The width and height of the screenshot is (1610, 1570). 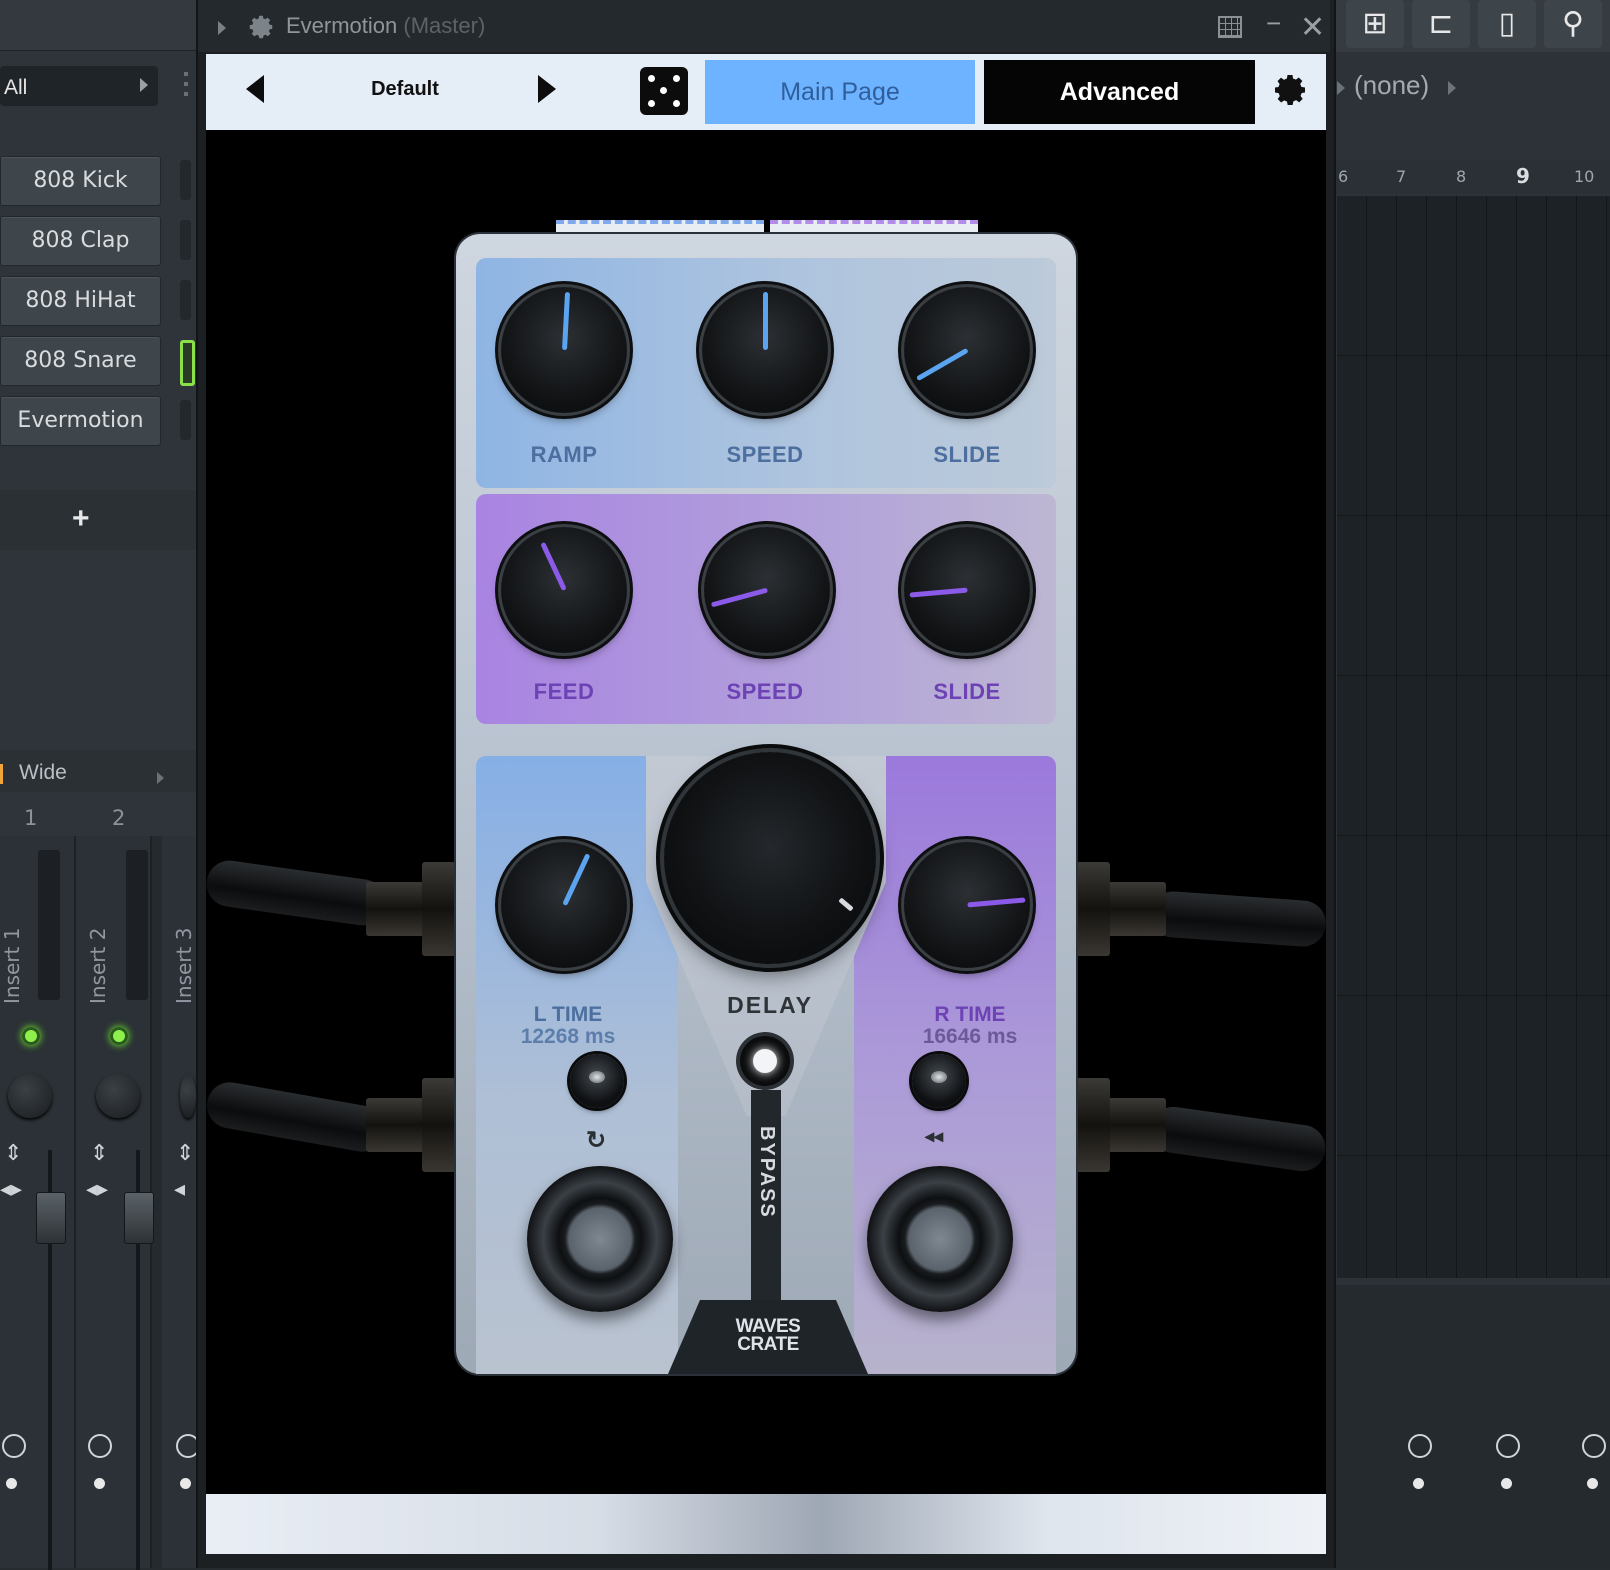 What do you see at coordinates (80, 181) in the screenshot?
I see `channel-button-kick: 808 Kick` at bounding box center [80, 181].